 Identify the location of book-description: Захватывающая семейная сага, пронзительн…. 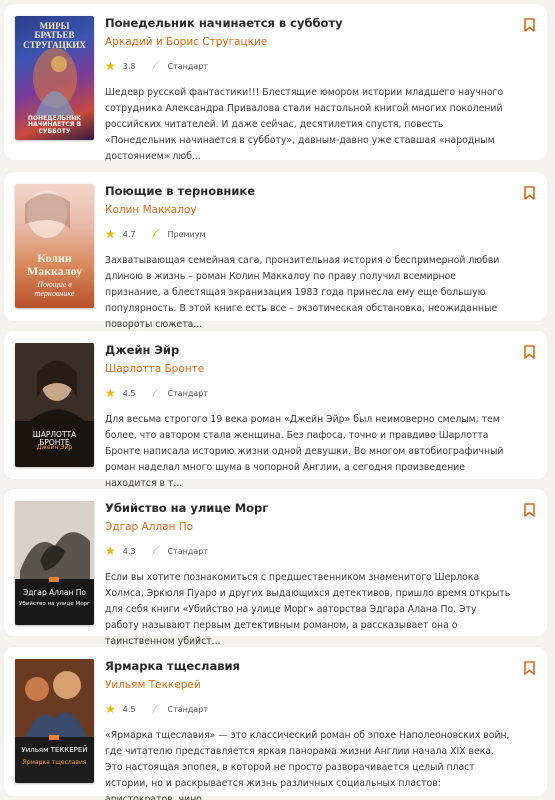
(302, 292).